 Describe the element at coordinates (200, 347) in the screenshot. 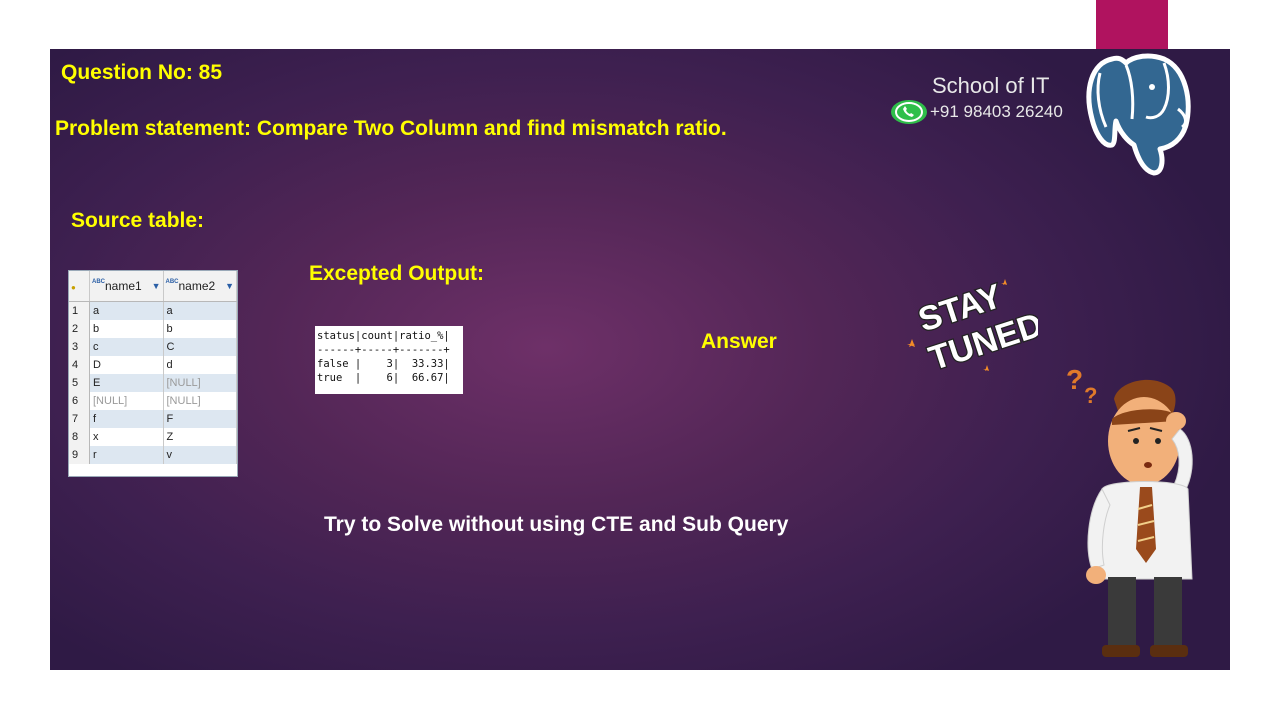

I see `cell-name2: C` at that location.